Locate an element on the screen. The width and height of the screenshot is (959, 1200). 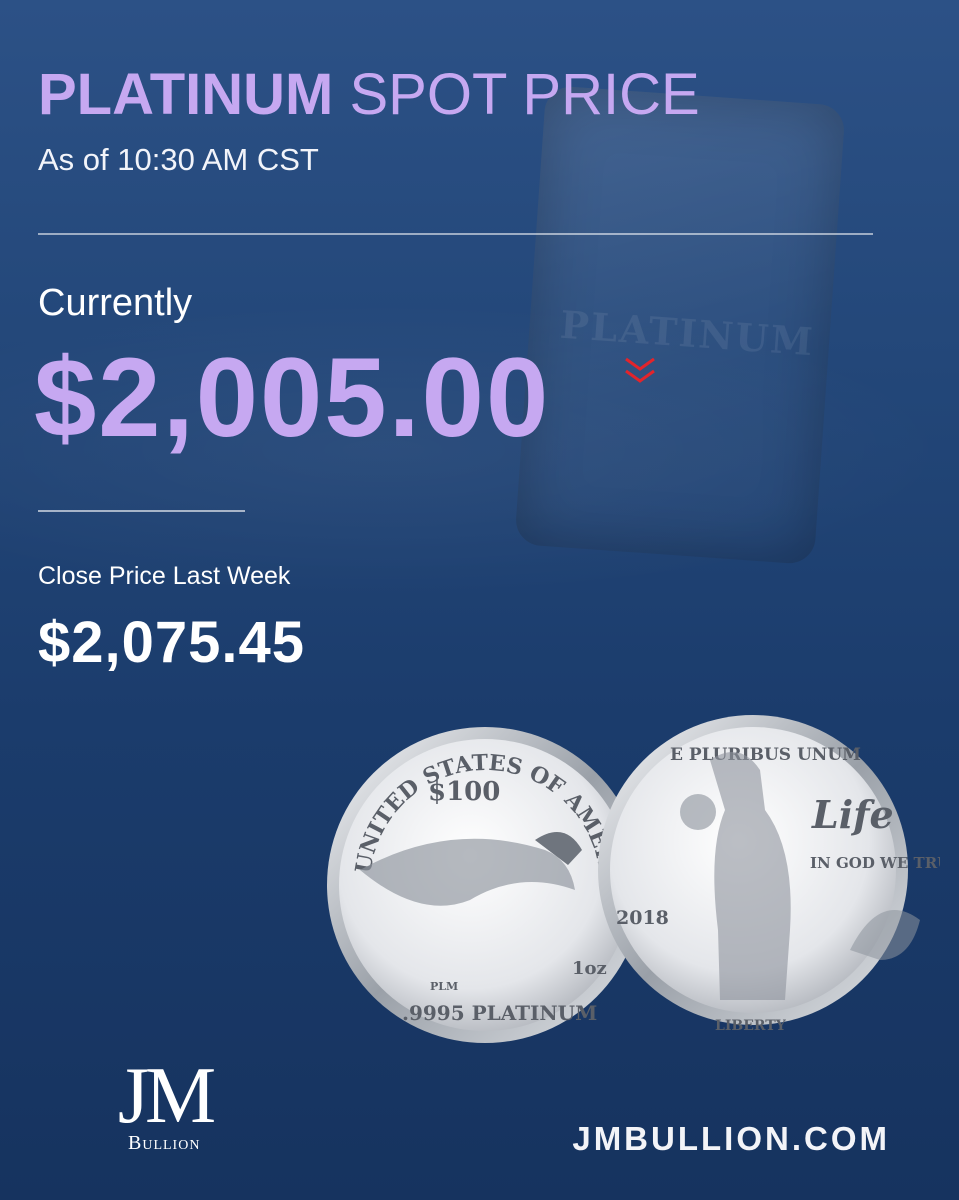
reverse-word: Life is located at coordinates (852, 814).